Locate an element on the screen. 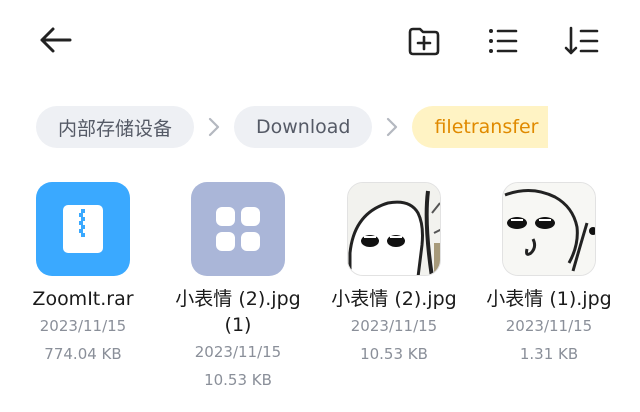 This screenshot has height=412, width=640. archive-file-icon is located at coordinates (83, 229).